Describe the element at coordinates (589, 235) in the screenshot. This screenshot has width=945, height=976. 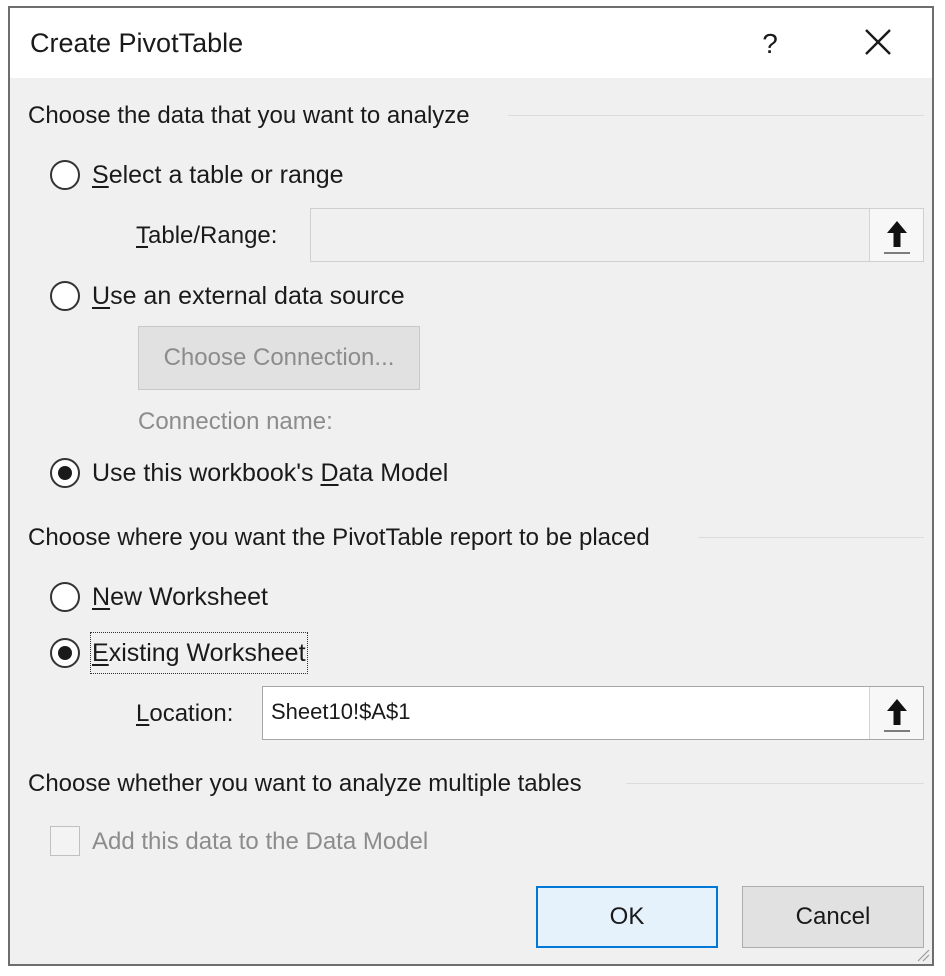
I see `table-range-input-field` at that location.